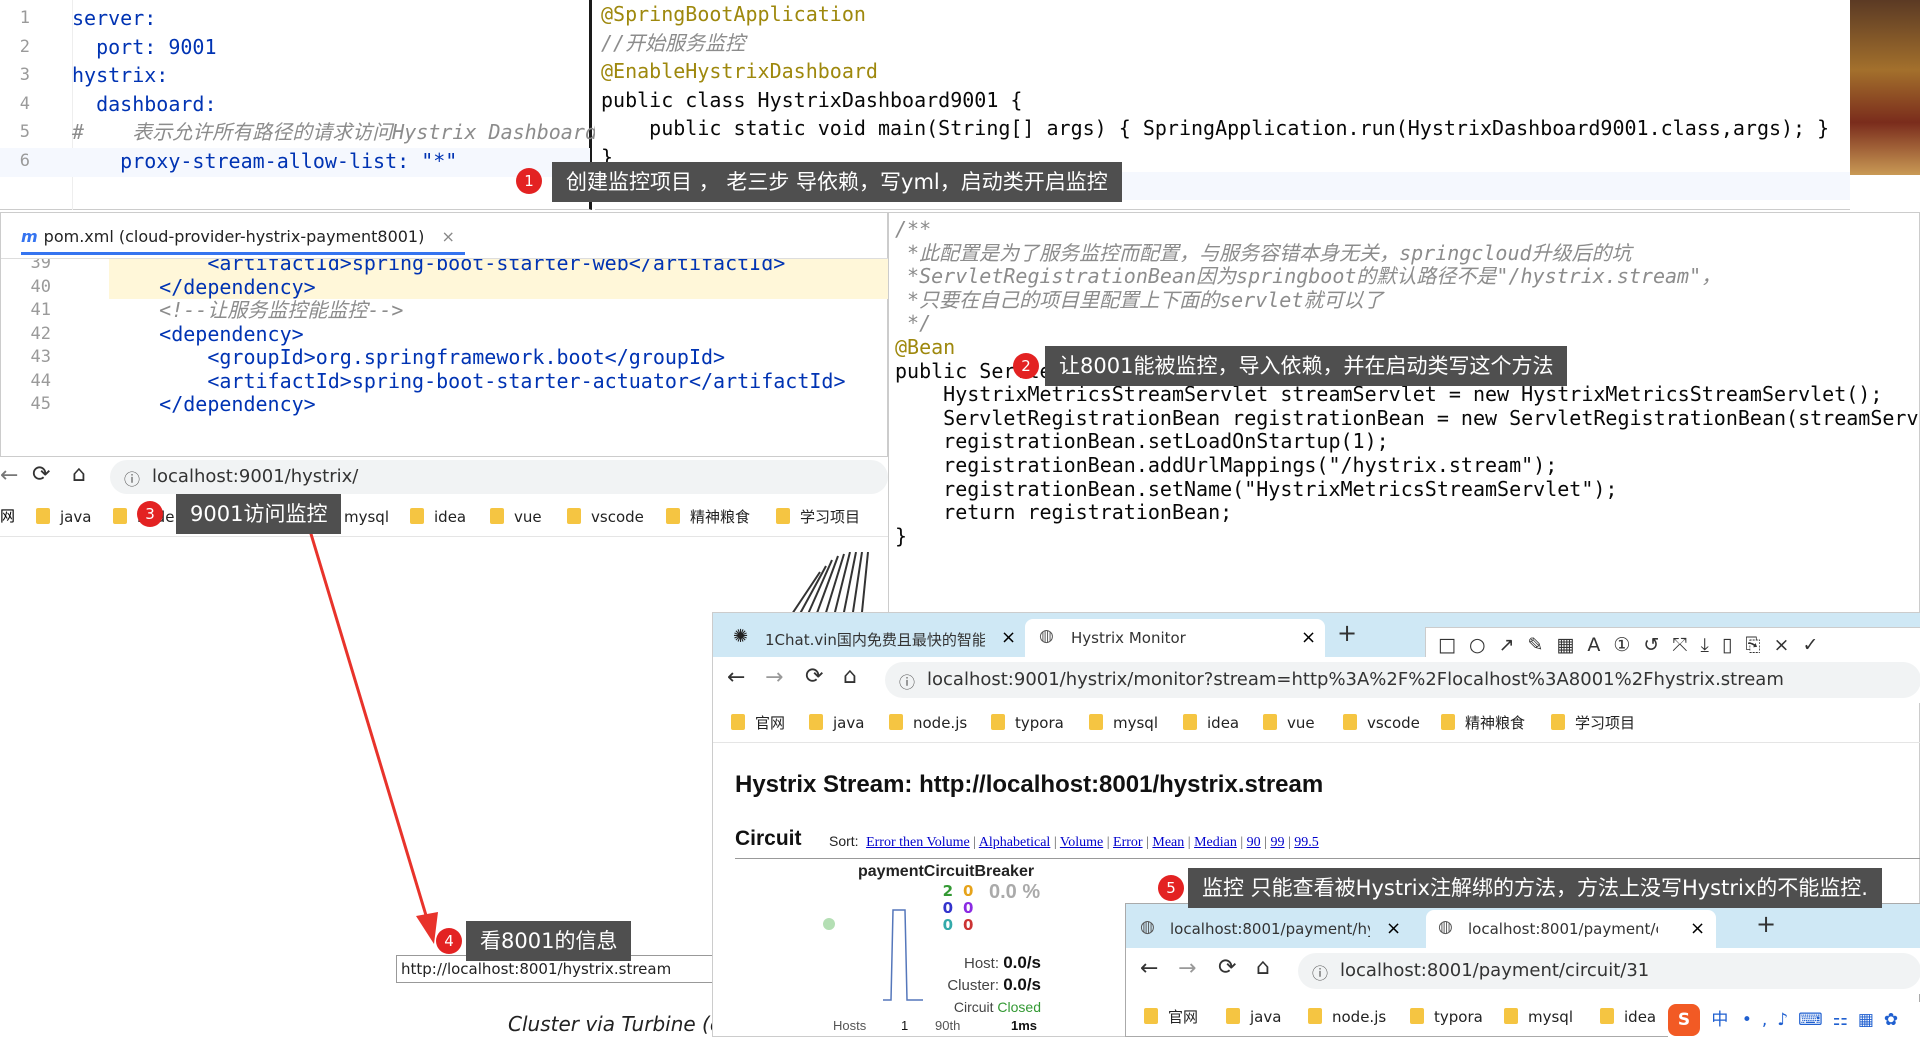 The image size is (1920, 1038). What do you see at coordinates (994, 984) in the screenshot?
I see `cluster-rate: Cluster: 0.0/s` at bounding box center [994, 984].